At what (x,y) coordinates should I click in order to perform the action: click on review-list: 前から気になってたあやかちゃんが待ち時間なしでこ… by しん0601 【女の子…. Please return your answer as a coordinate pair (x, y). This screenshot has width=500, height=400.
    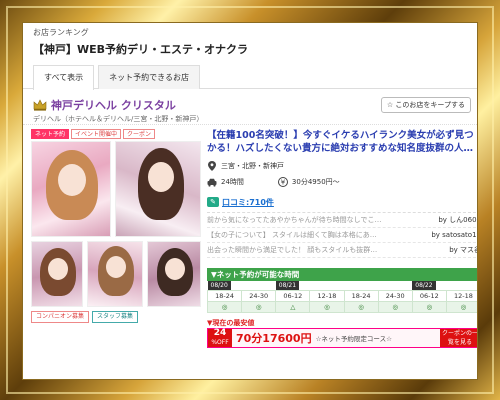
    Looking at the image, I should click on (342, 235).